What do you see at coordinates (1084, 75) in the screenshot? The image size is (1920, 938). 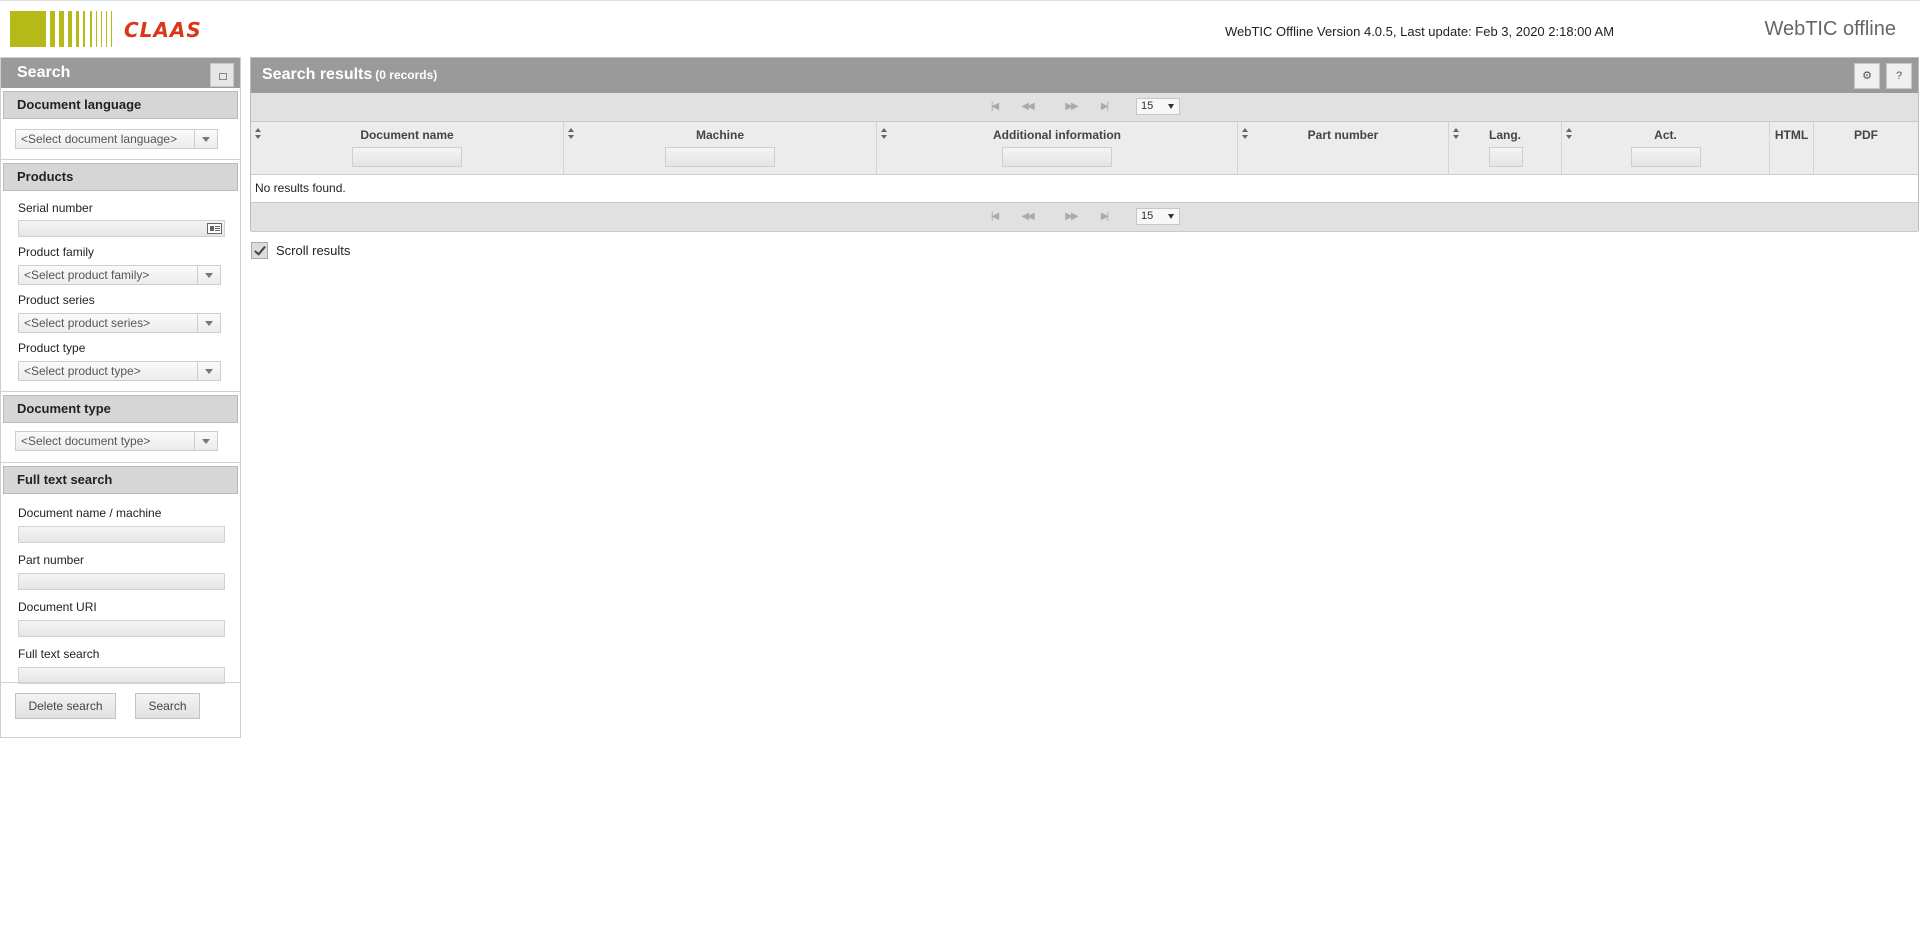 I see `results-header: Search results (0 records) ⚙ ?` at bounding box center [1084, 75].